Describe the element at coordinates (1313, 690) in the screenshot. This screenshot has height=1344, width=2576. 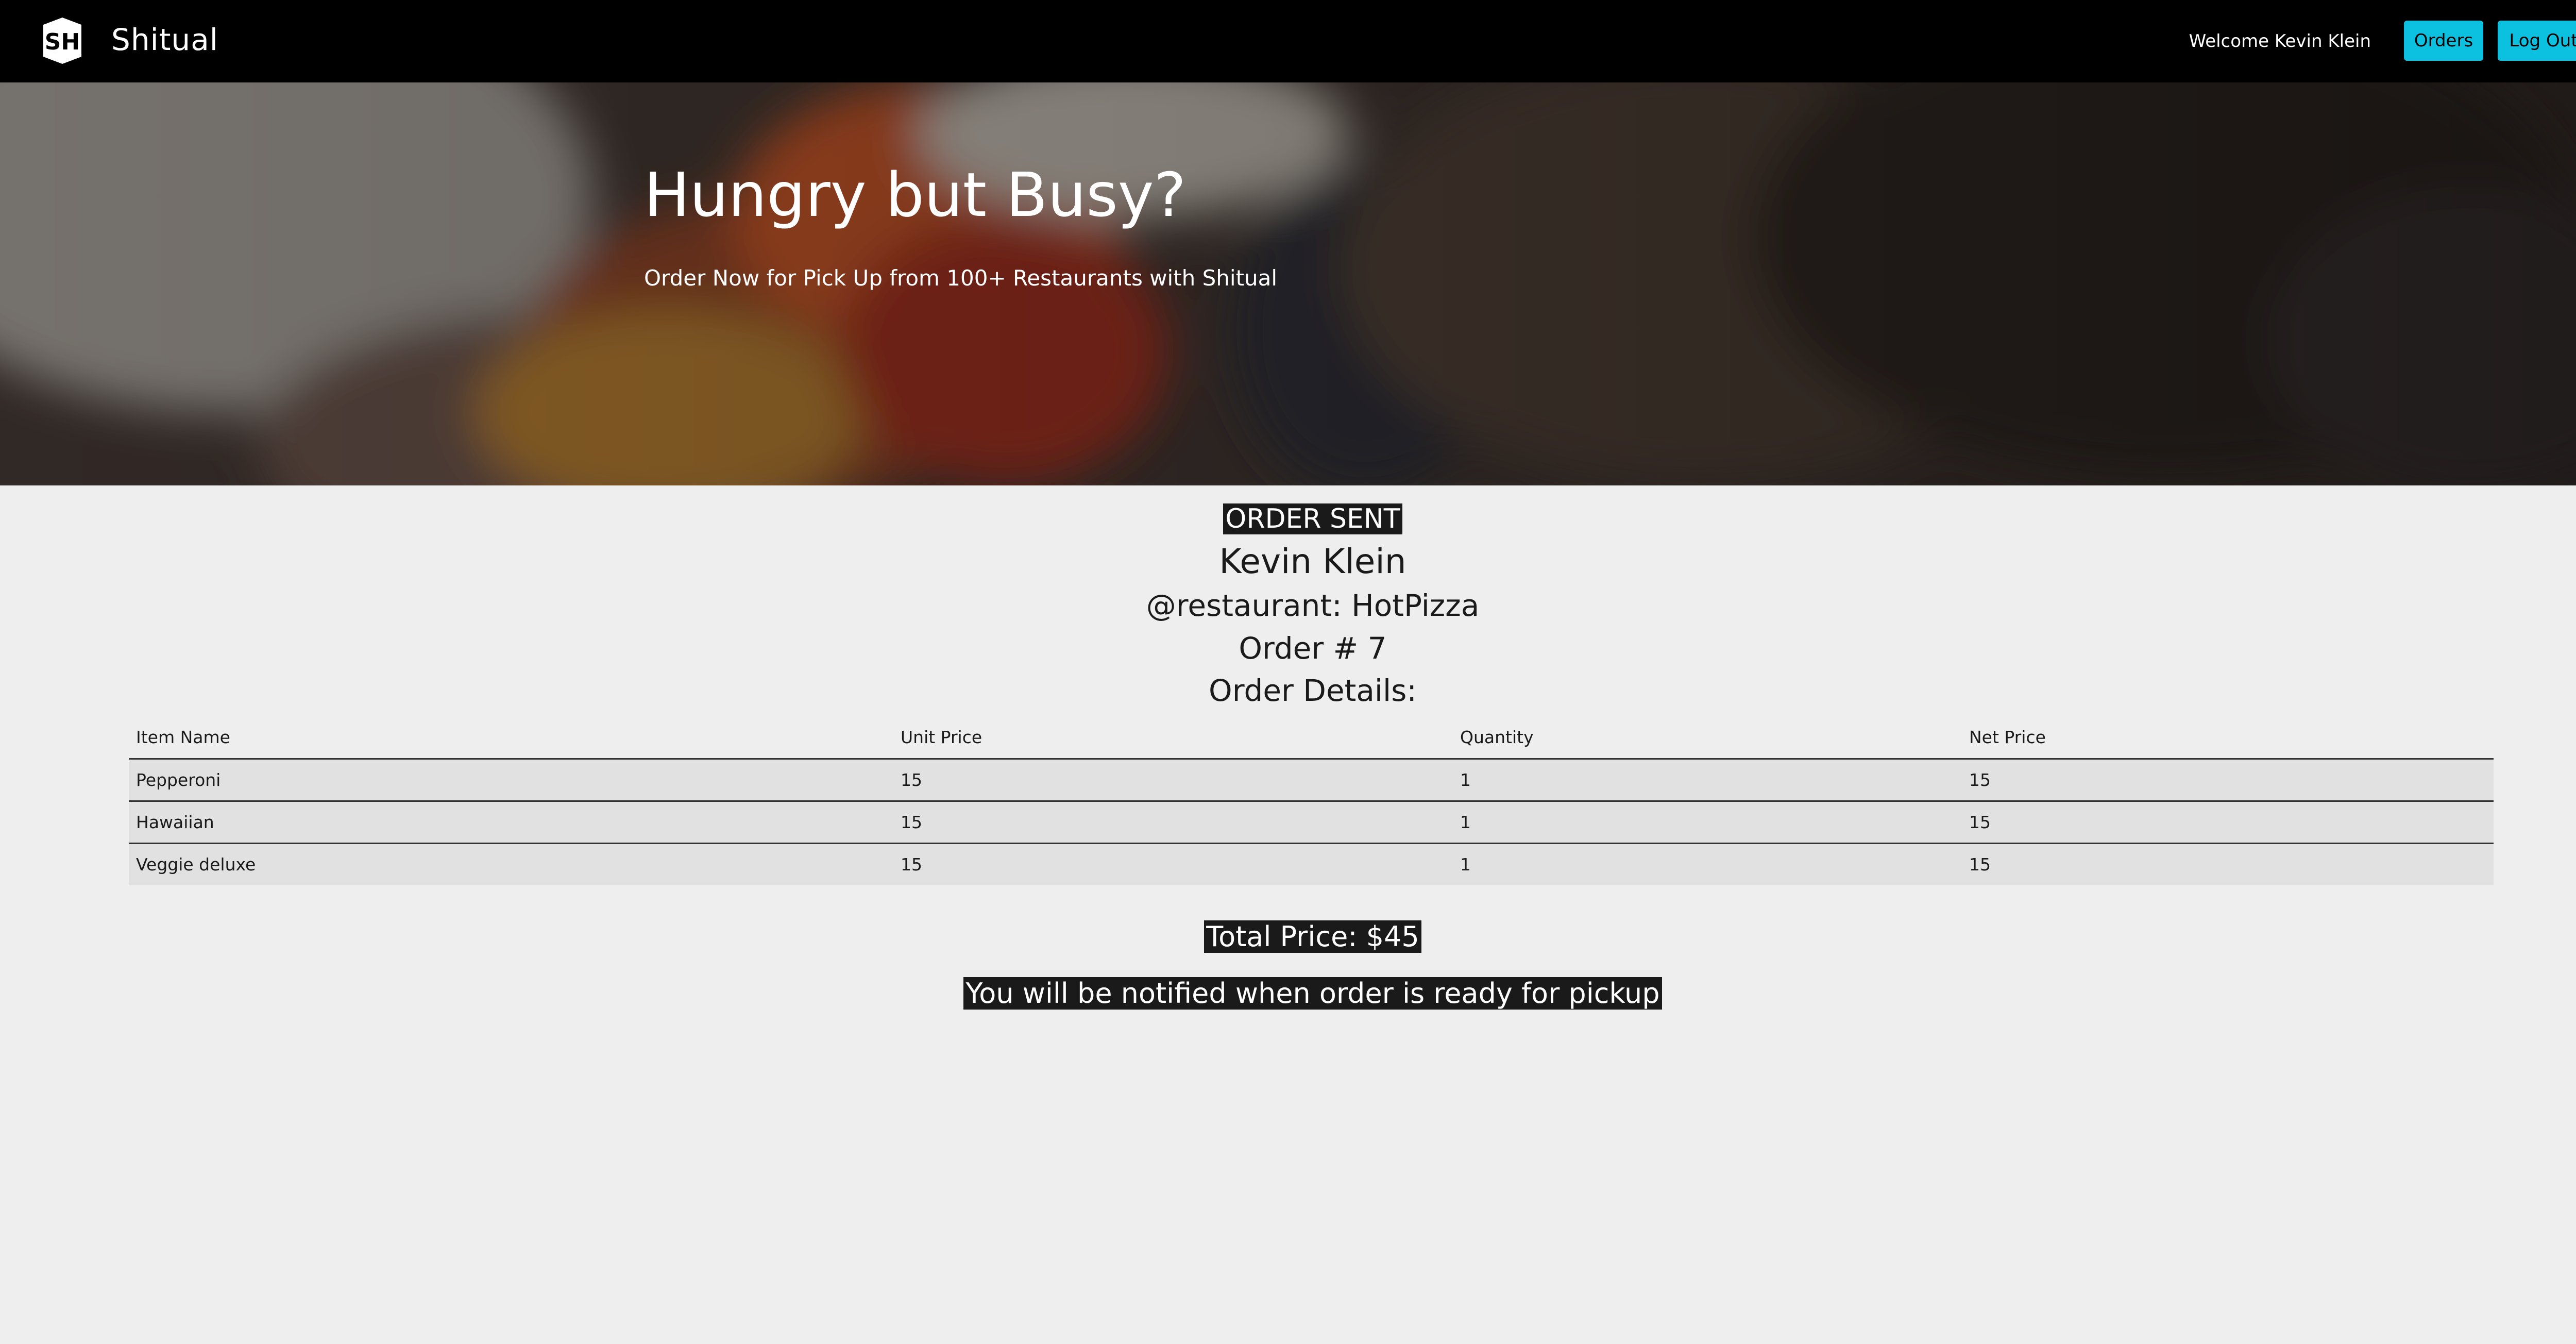
I see `order-details-heading: Order Details:` at that location.